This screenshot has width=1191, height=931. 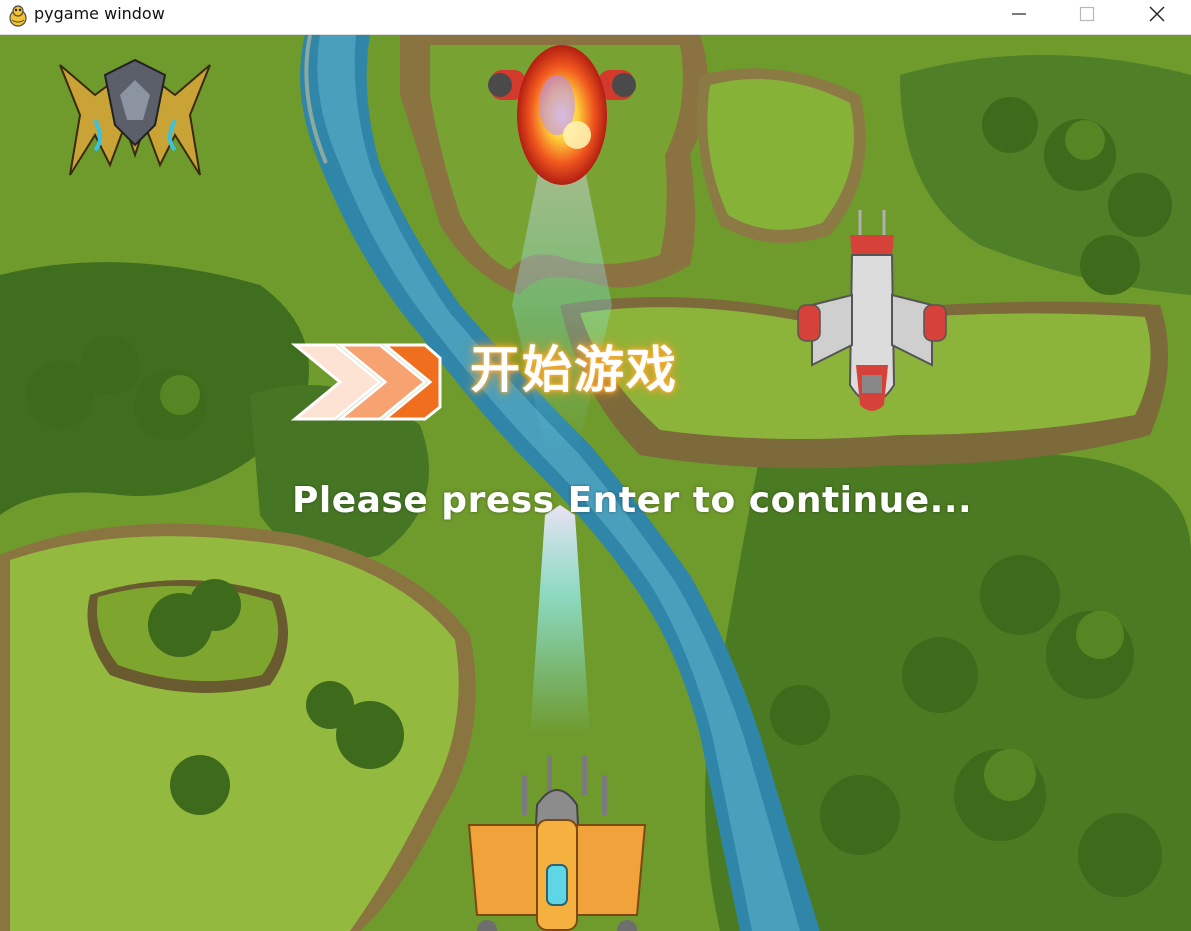 I want to click on maximize-icon, so click(x=1087, y=14).